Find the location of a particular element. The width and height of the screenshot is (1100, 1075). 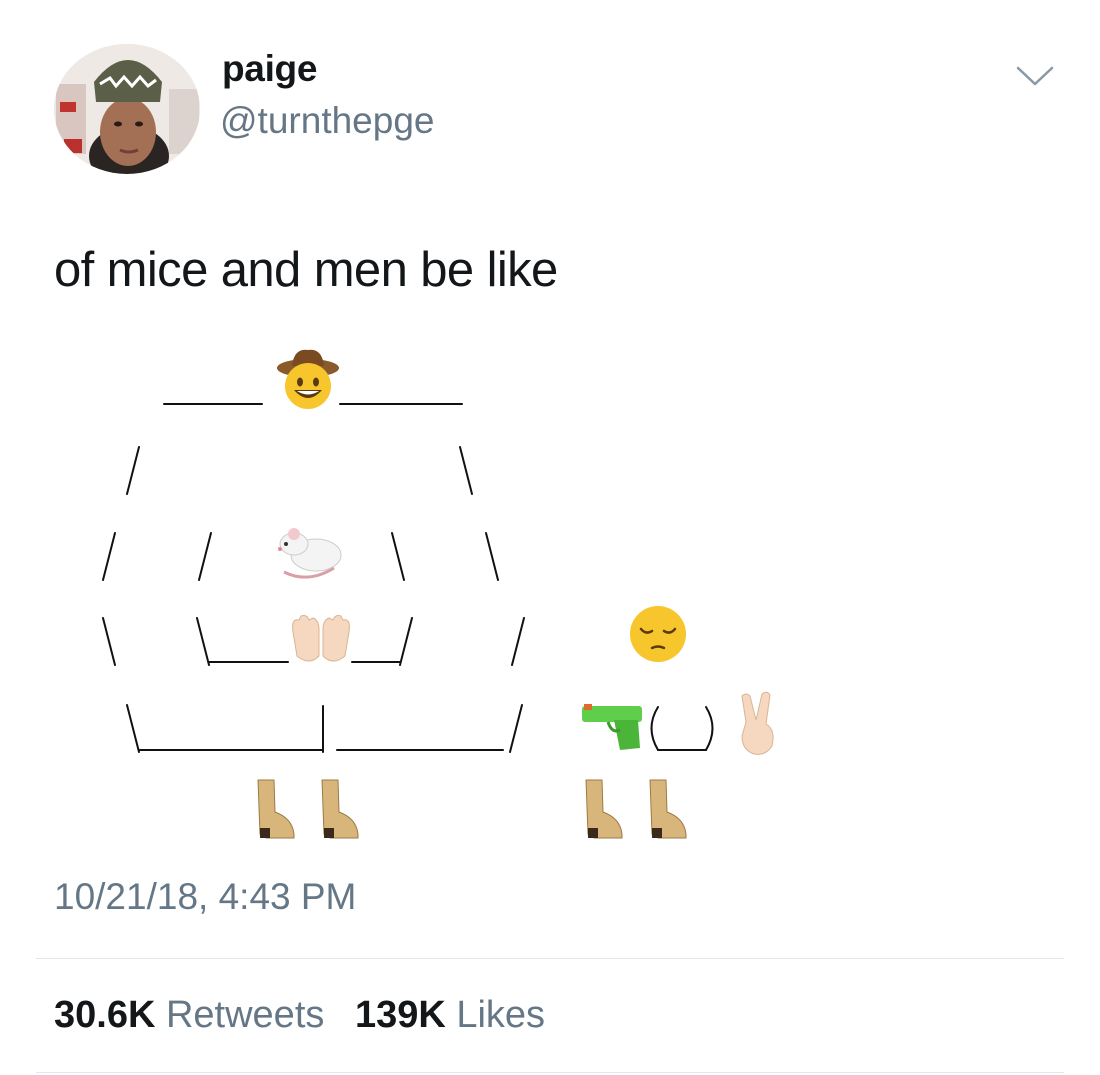

engagement-stats: 30.6K Retweets 139K Likes is located at coordinates (309, 1015).